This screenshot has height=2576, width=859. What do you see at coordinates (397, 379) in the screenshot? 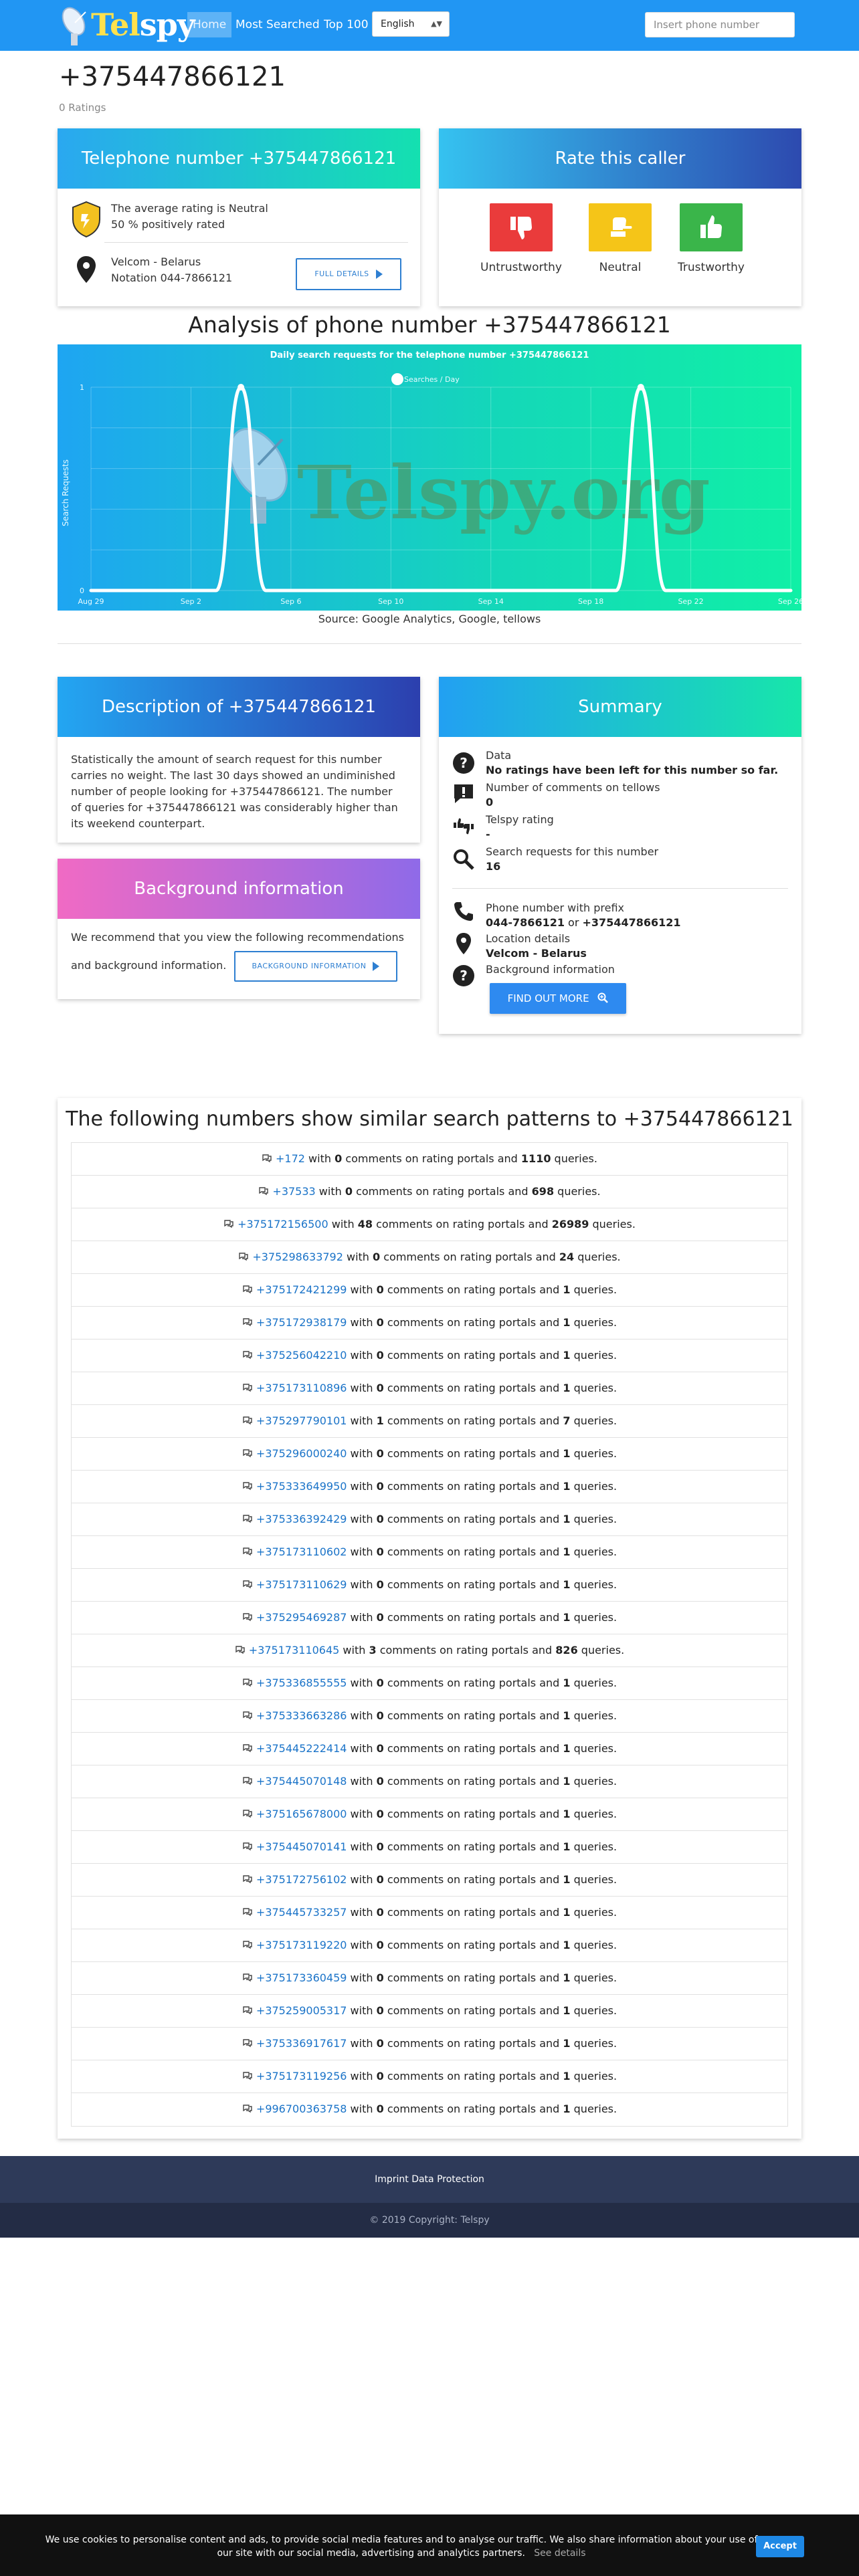
I see `legend-marker` at bounding box center [397, 379].